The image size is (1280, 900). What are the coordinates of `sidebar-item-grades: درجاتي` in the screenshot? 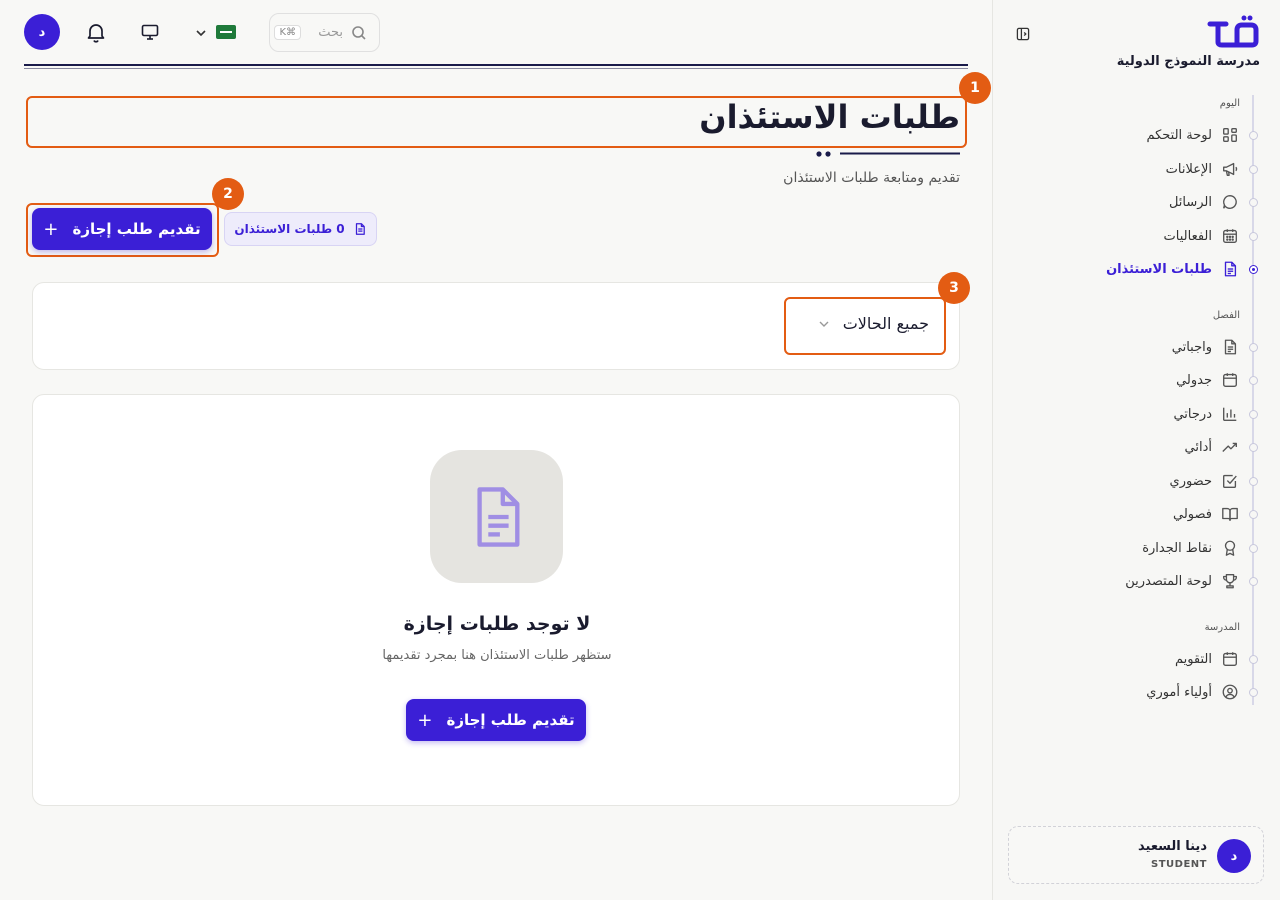 It's located at (1206, 414).